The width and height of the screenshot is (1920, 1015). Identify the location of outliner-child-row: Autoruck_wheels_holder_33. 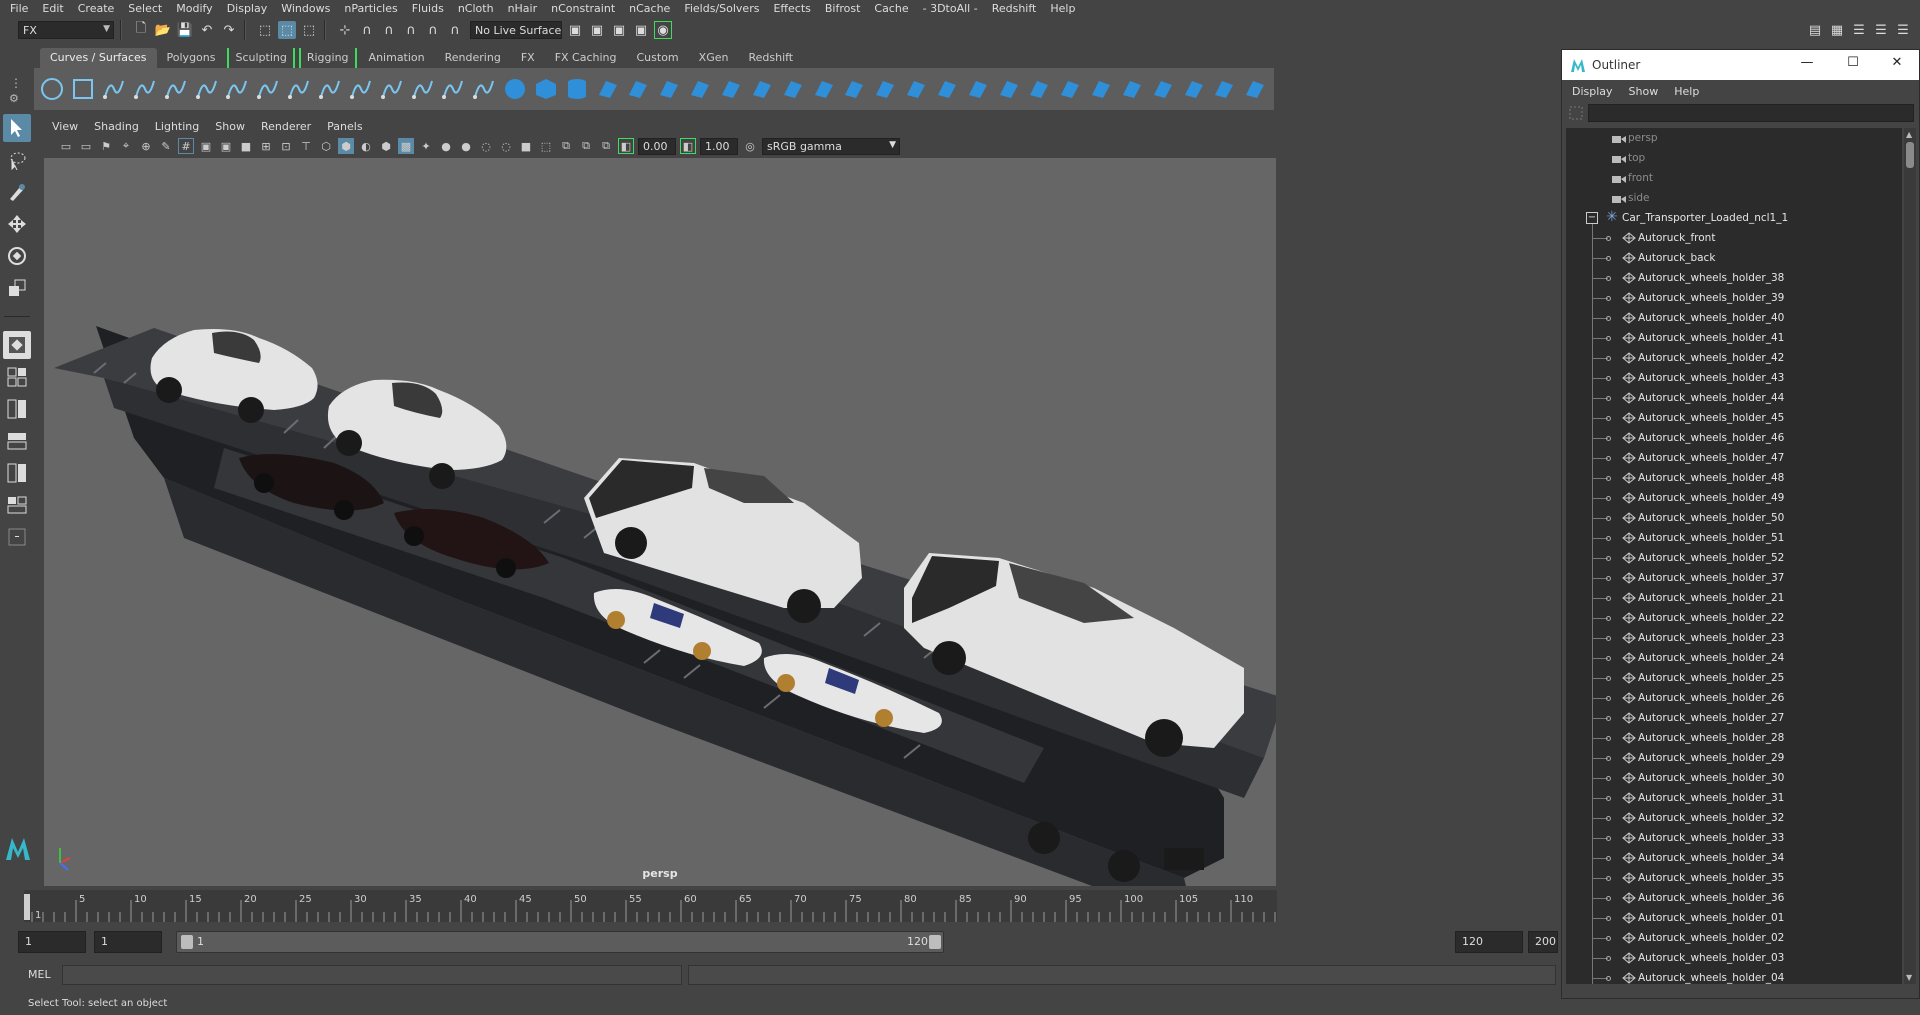
(1734, 838).